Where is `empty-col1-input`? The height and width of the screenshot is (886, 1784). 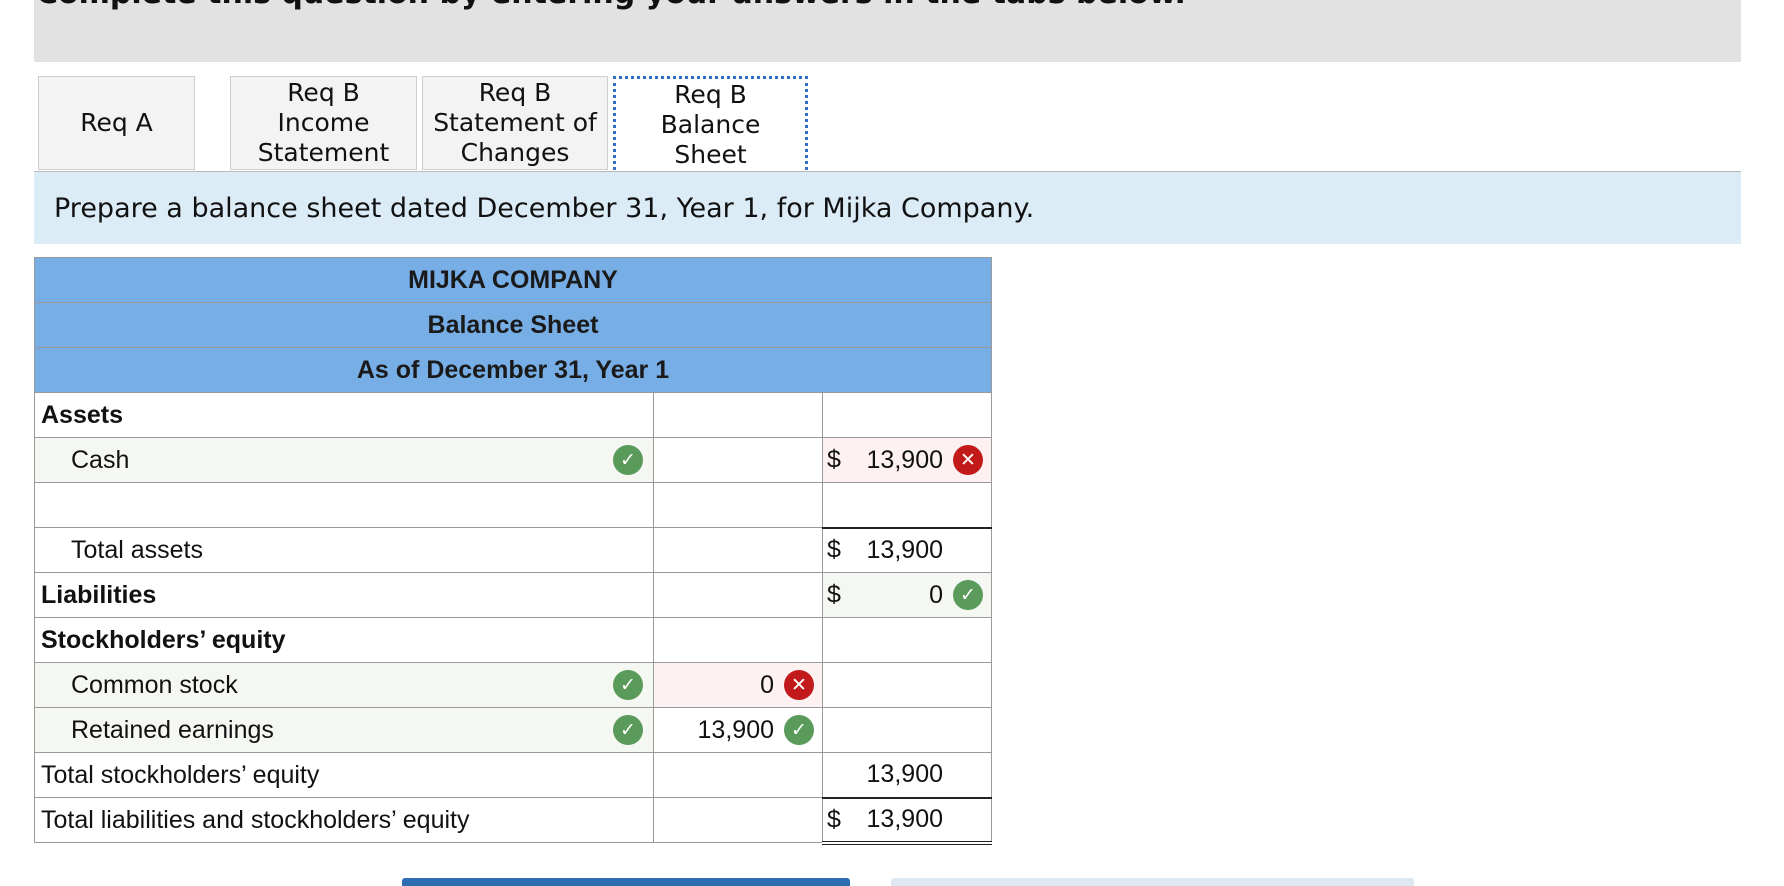 empty-col1-input is located at coordinates (738, 505).